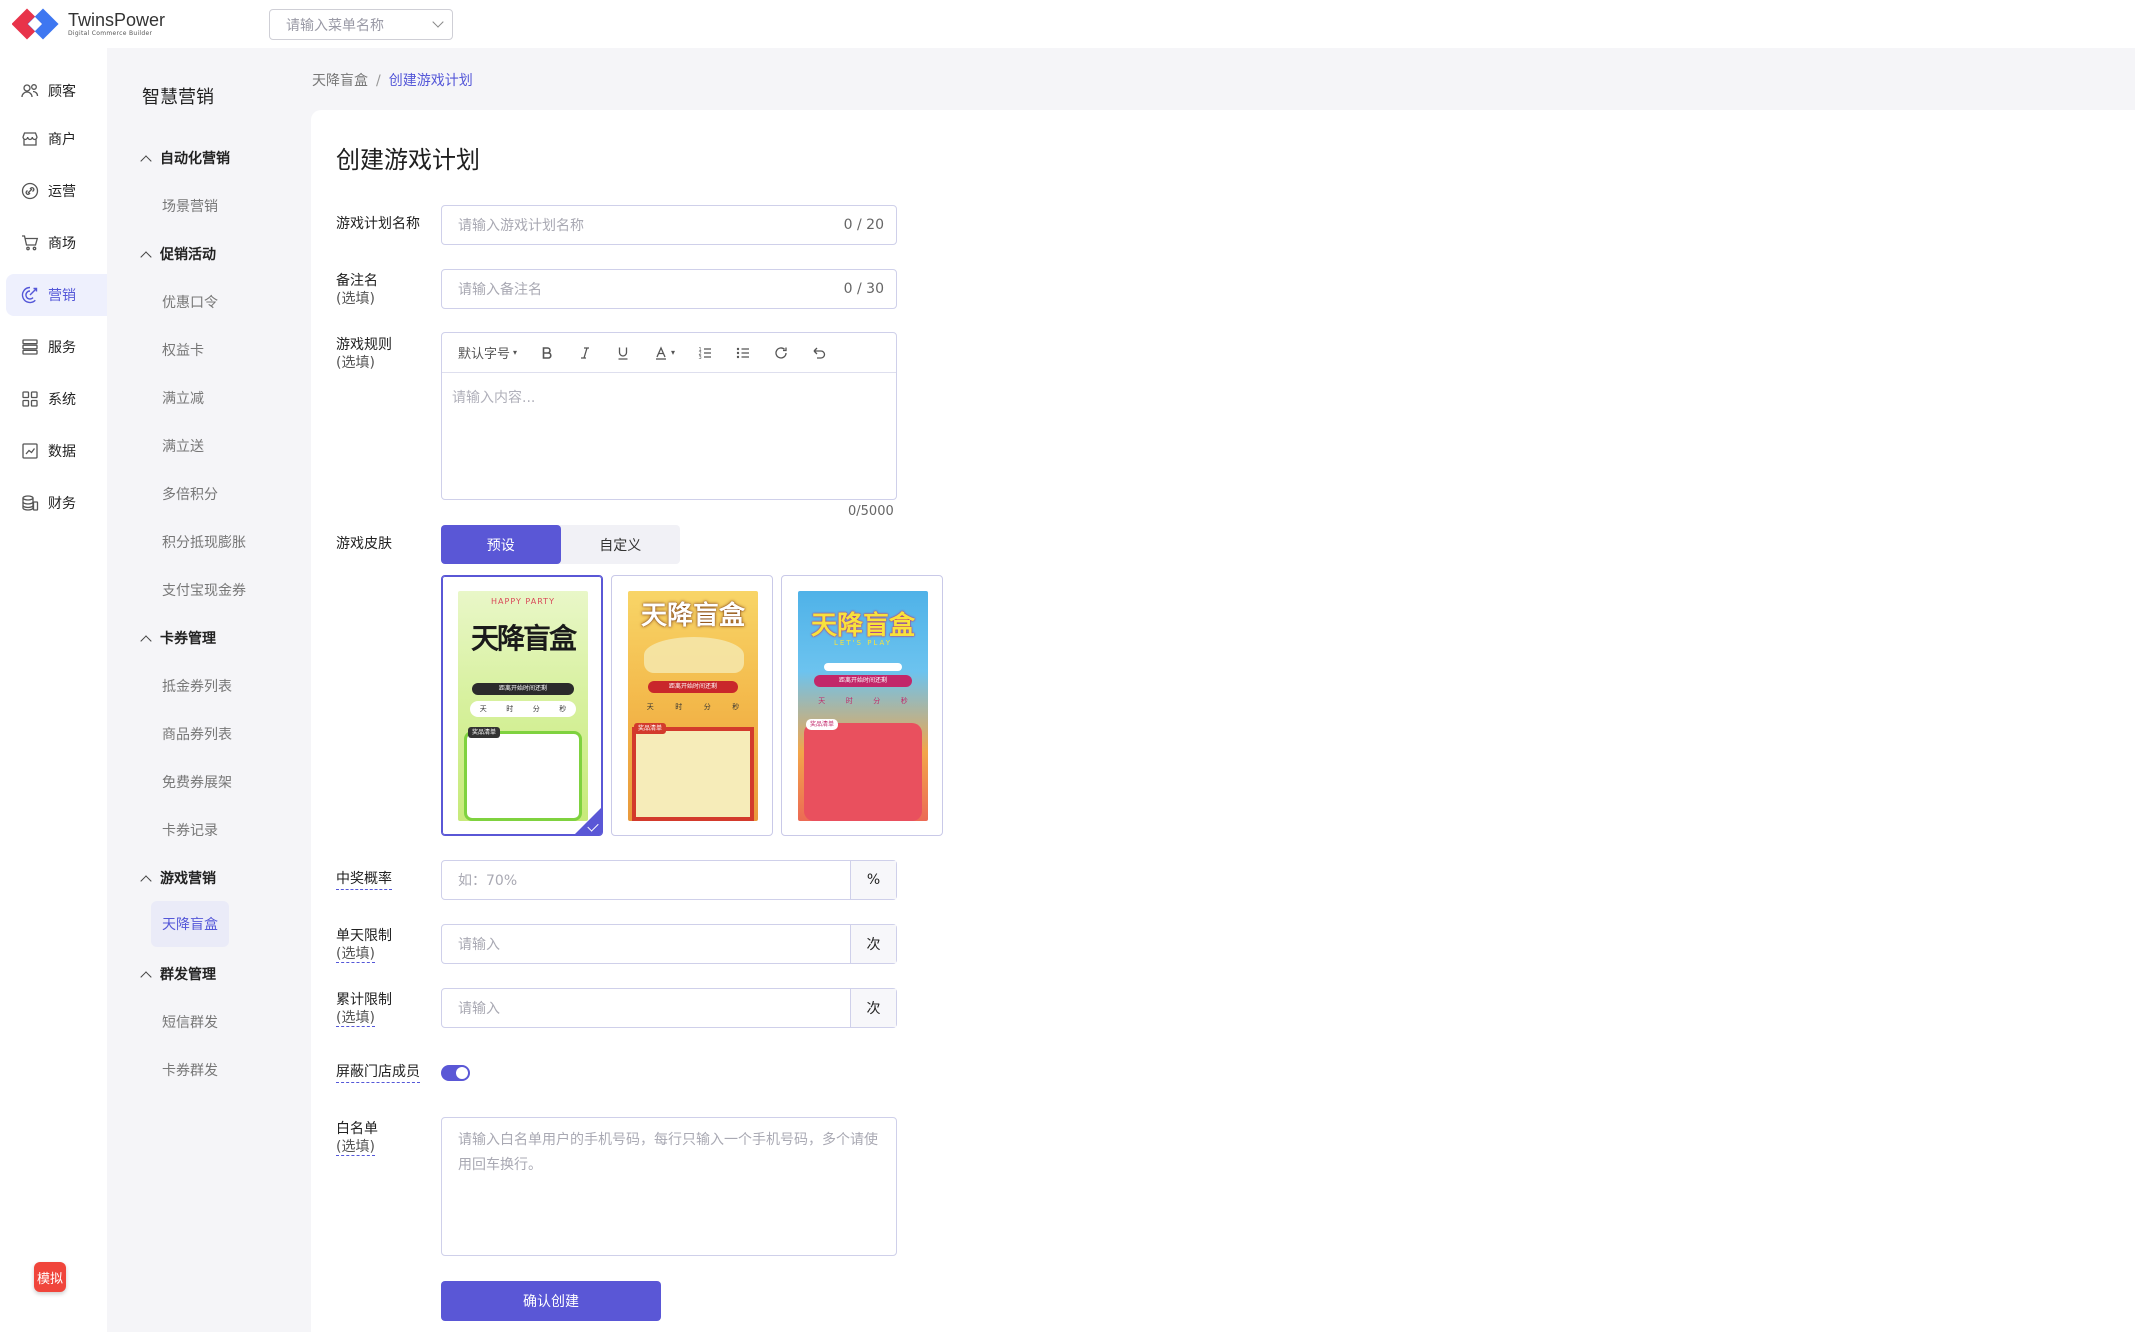 This screenshot has height=1332, width=2135. Describe the element at coordinates (178, 638) in the screenshot. I see `group-coupons: 卡券管理` at that location.